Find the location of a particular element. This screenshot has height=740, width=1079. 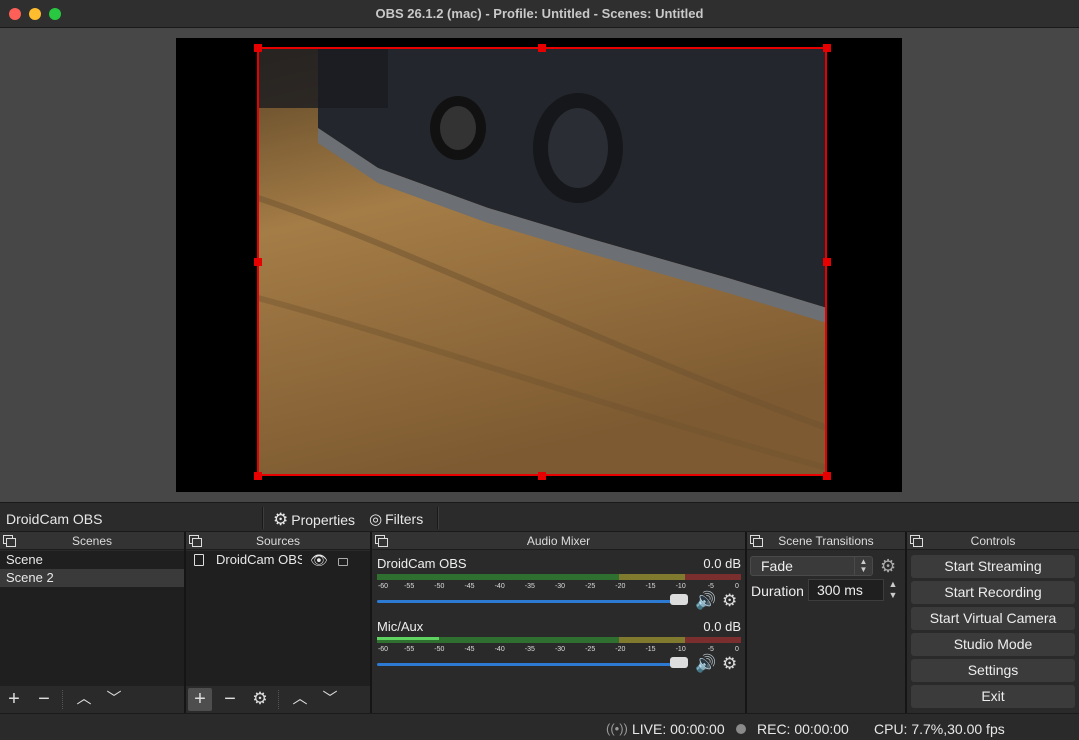

properties-button: ⚙ Properties is located at coordinates (314, 520).